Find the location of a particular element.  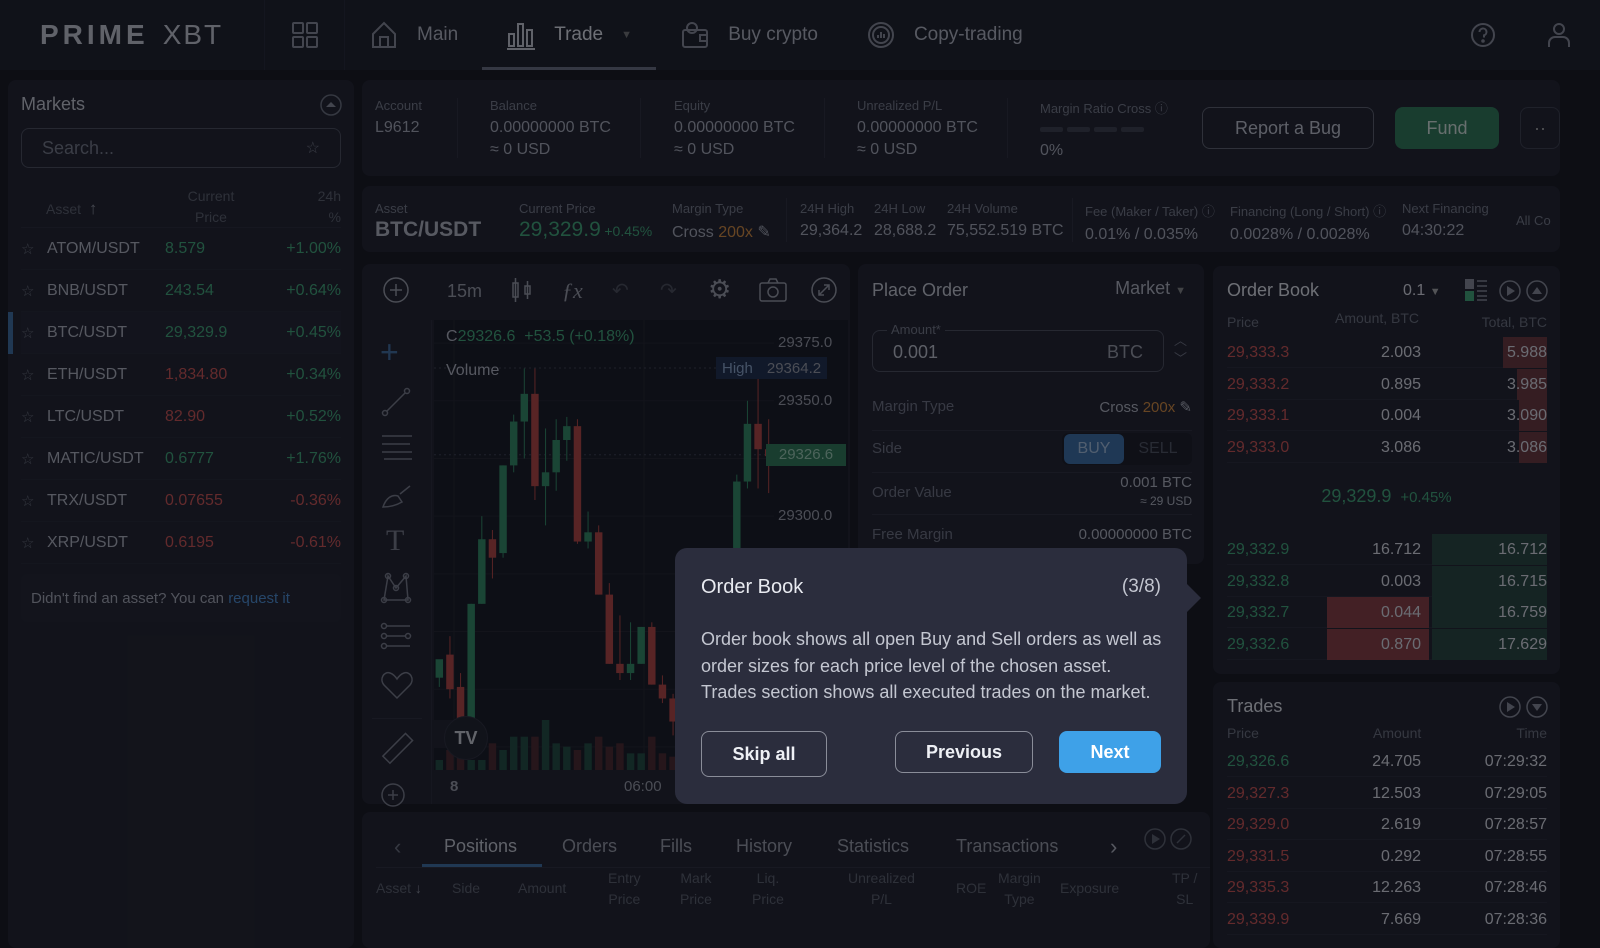

market-row: ☆ XRP/USDT 0.6195 -0.61% is located at coordinates (181, 543).